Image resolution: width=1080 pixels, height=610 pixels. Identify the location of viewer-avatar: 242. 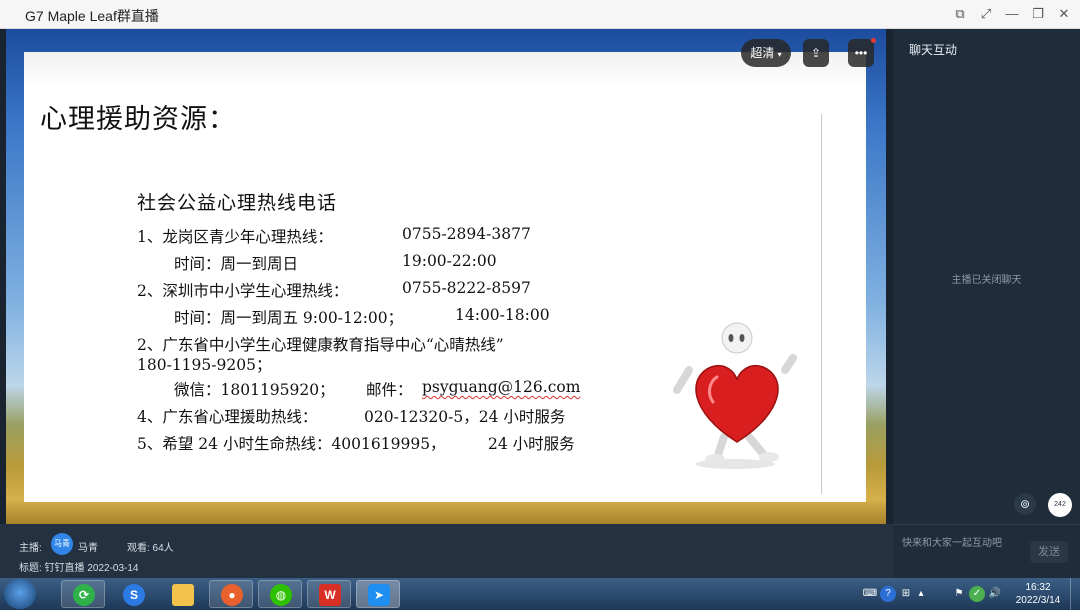
(1060, 505).